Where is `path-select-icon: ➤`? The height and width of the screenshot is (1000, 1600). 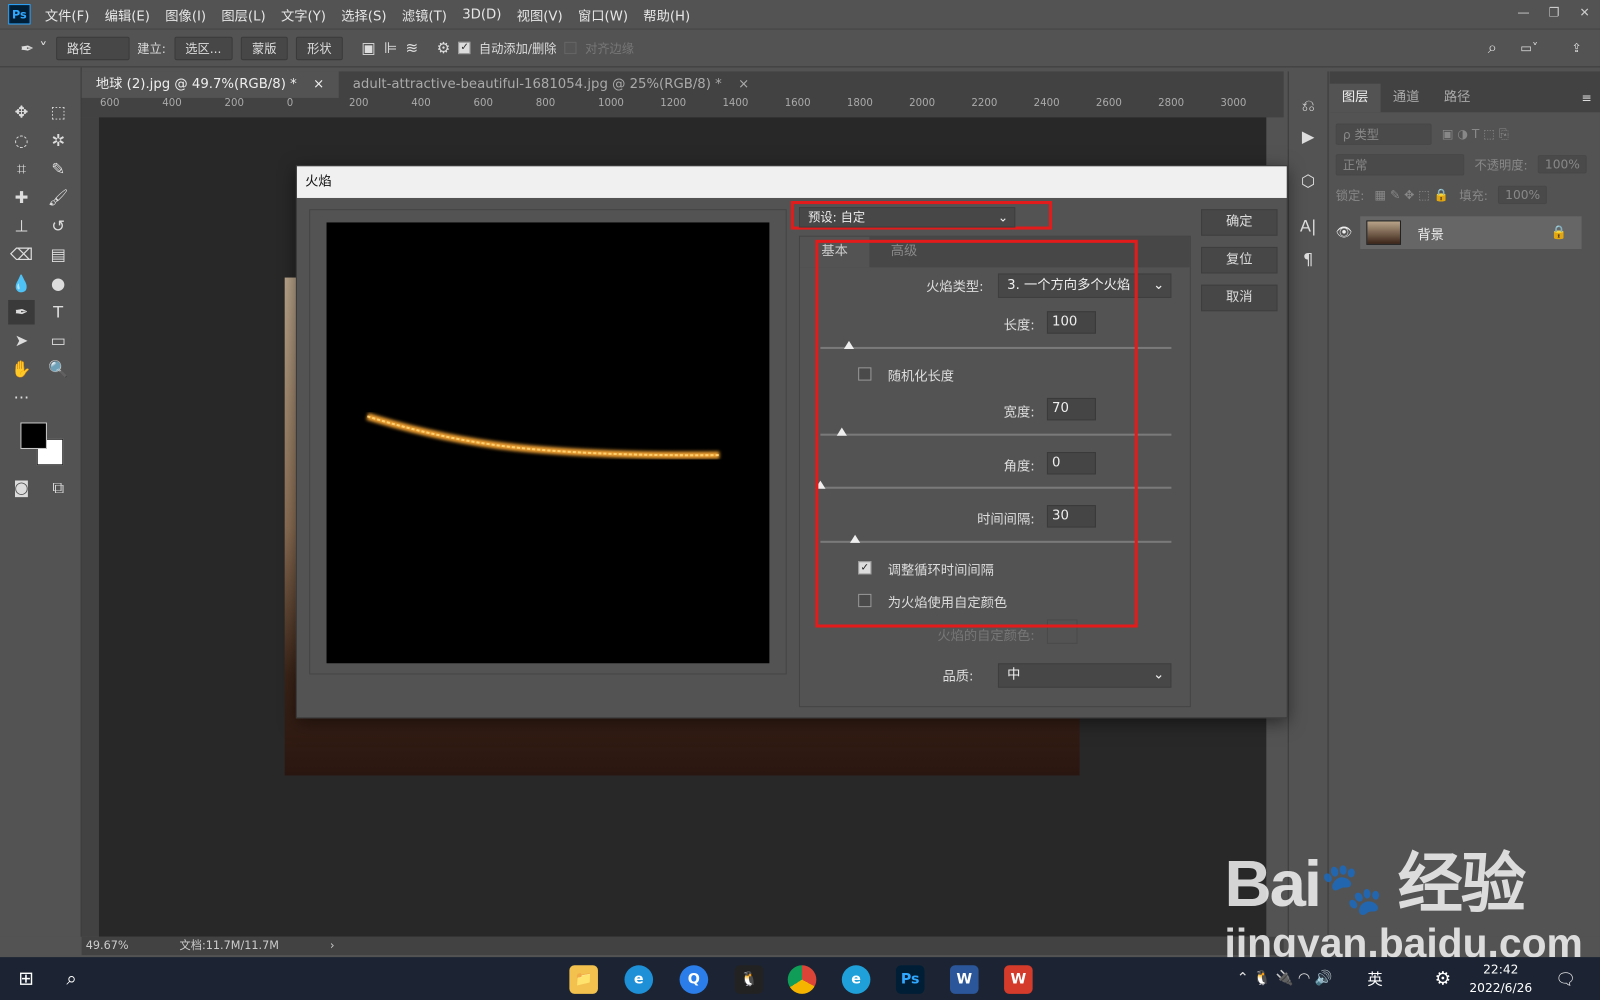
path-select-icon: ➤ is located at coordinates (21, 341).